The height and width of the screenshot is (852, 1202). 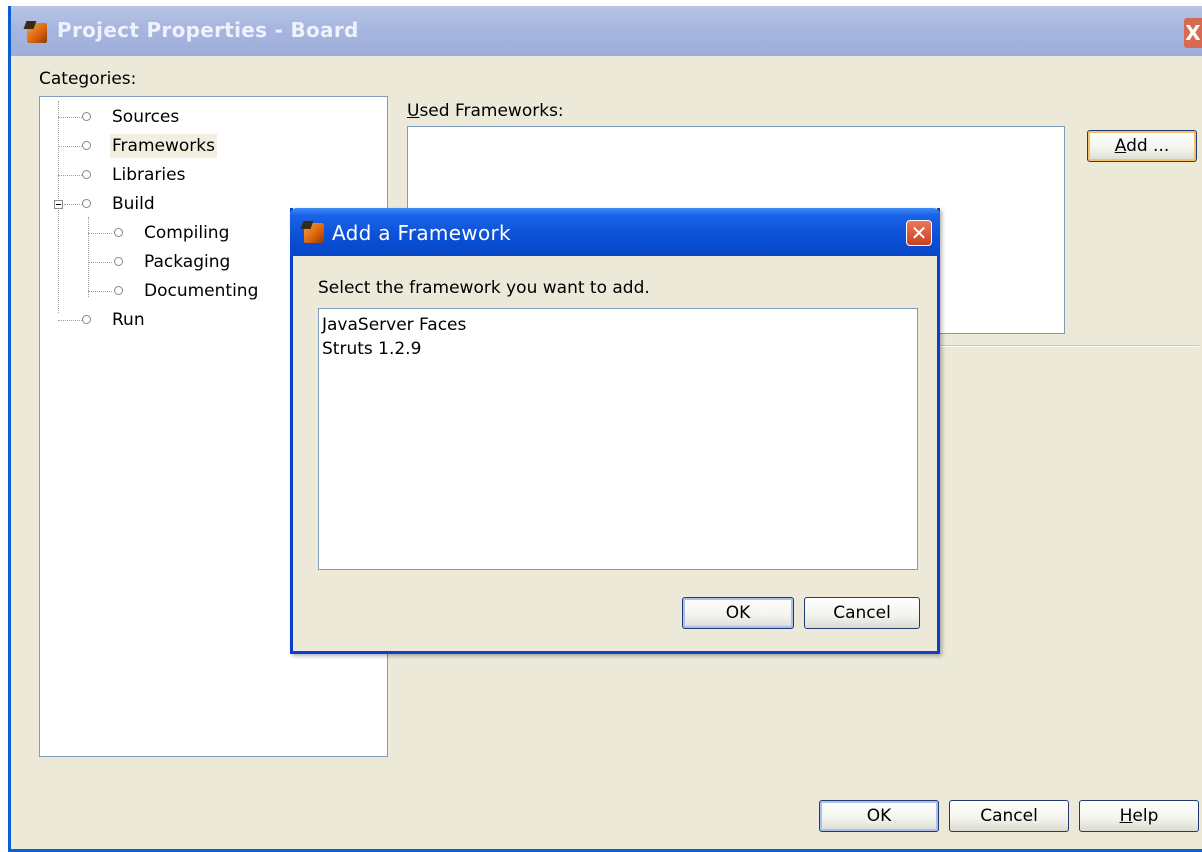 I want to click on tree-item-label: Sources, so click(x=146, y=117).